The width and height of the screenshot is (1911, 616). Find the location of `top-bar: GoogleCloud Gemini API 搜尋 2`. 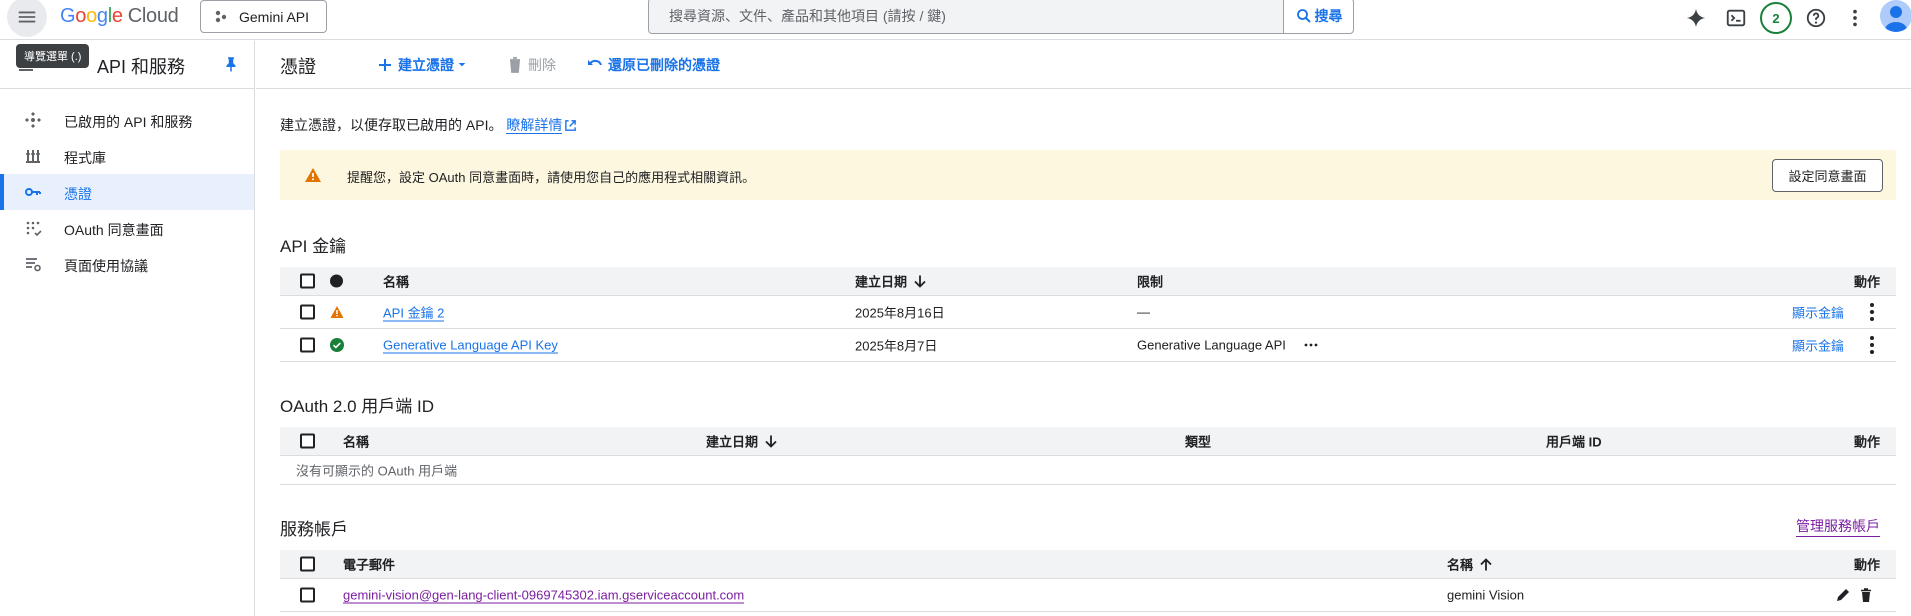

top-bar: GoogleCloud Gemini API 搜尋 2 is located at coordinates (955, 20).